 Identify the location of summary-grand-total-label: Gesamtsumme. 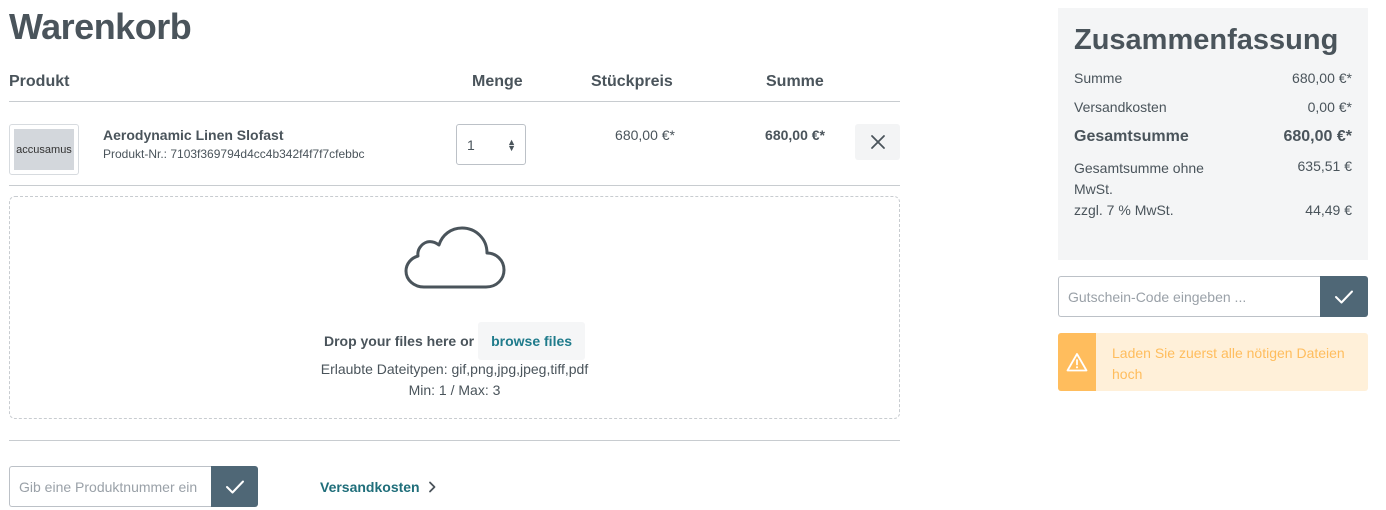
(1131, 136).